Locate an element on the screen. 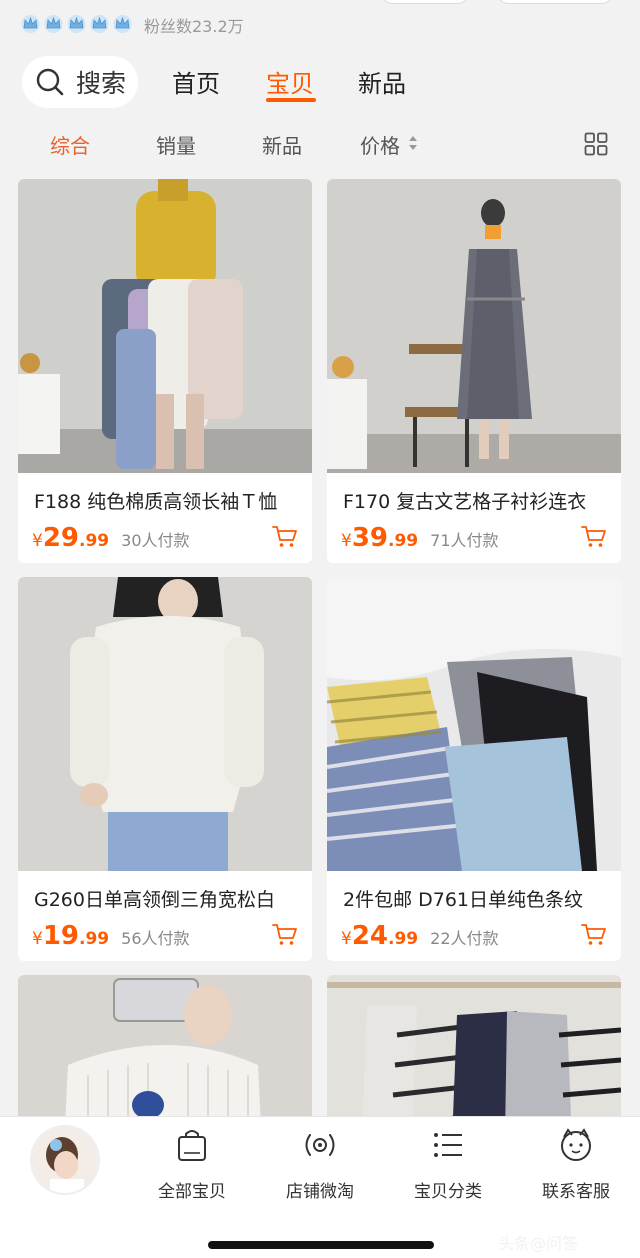  sort-comprehensive: 综合 is located at coordinates (70, 144).